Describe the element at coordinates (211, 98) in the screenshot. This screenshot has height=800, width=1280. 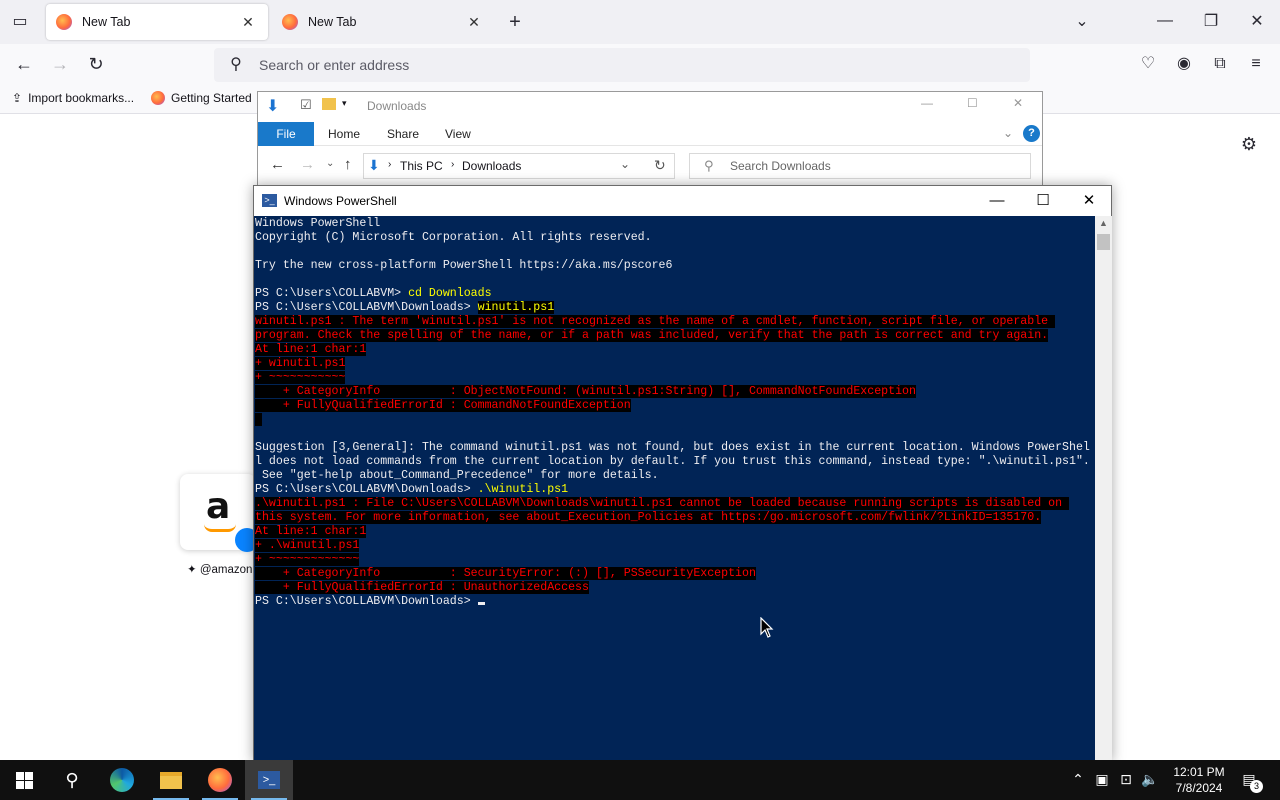
I see `bookmark-label: Getting Started` at that location.